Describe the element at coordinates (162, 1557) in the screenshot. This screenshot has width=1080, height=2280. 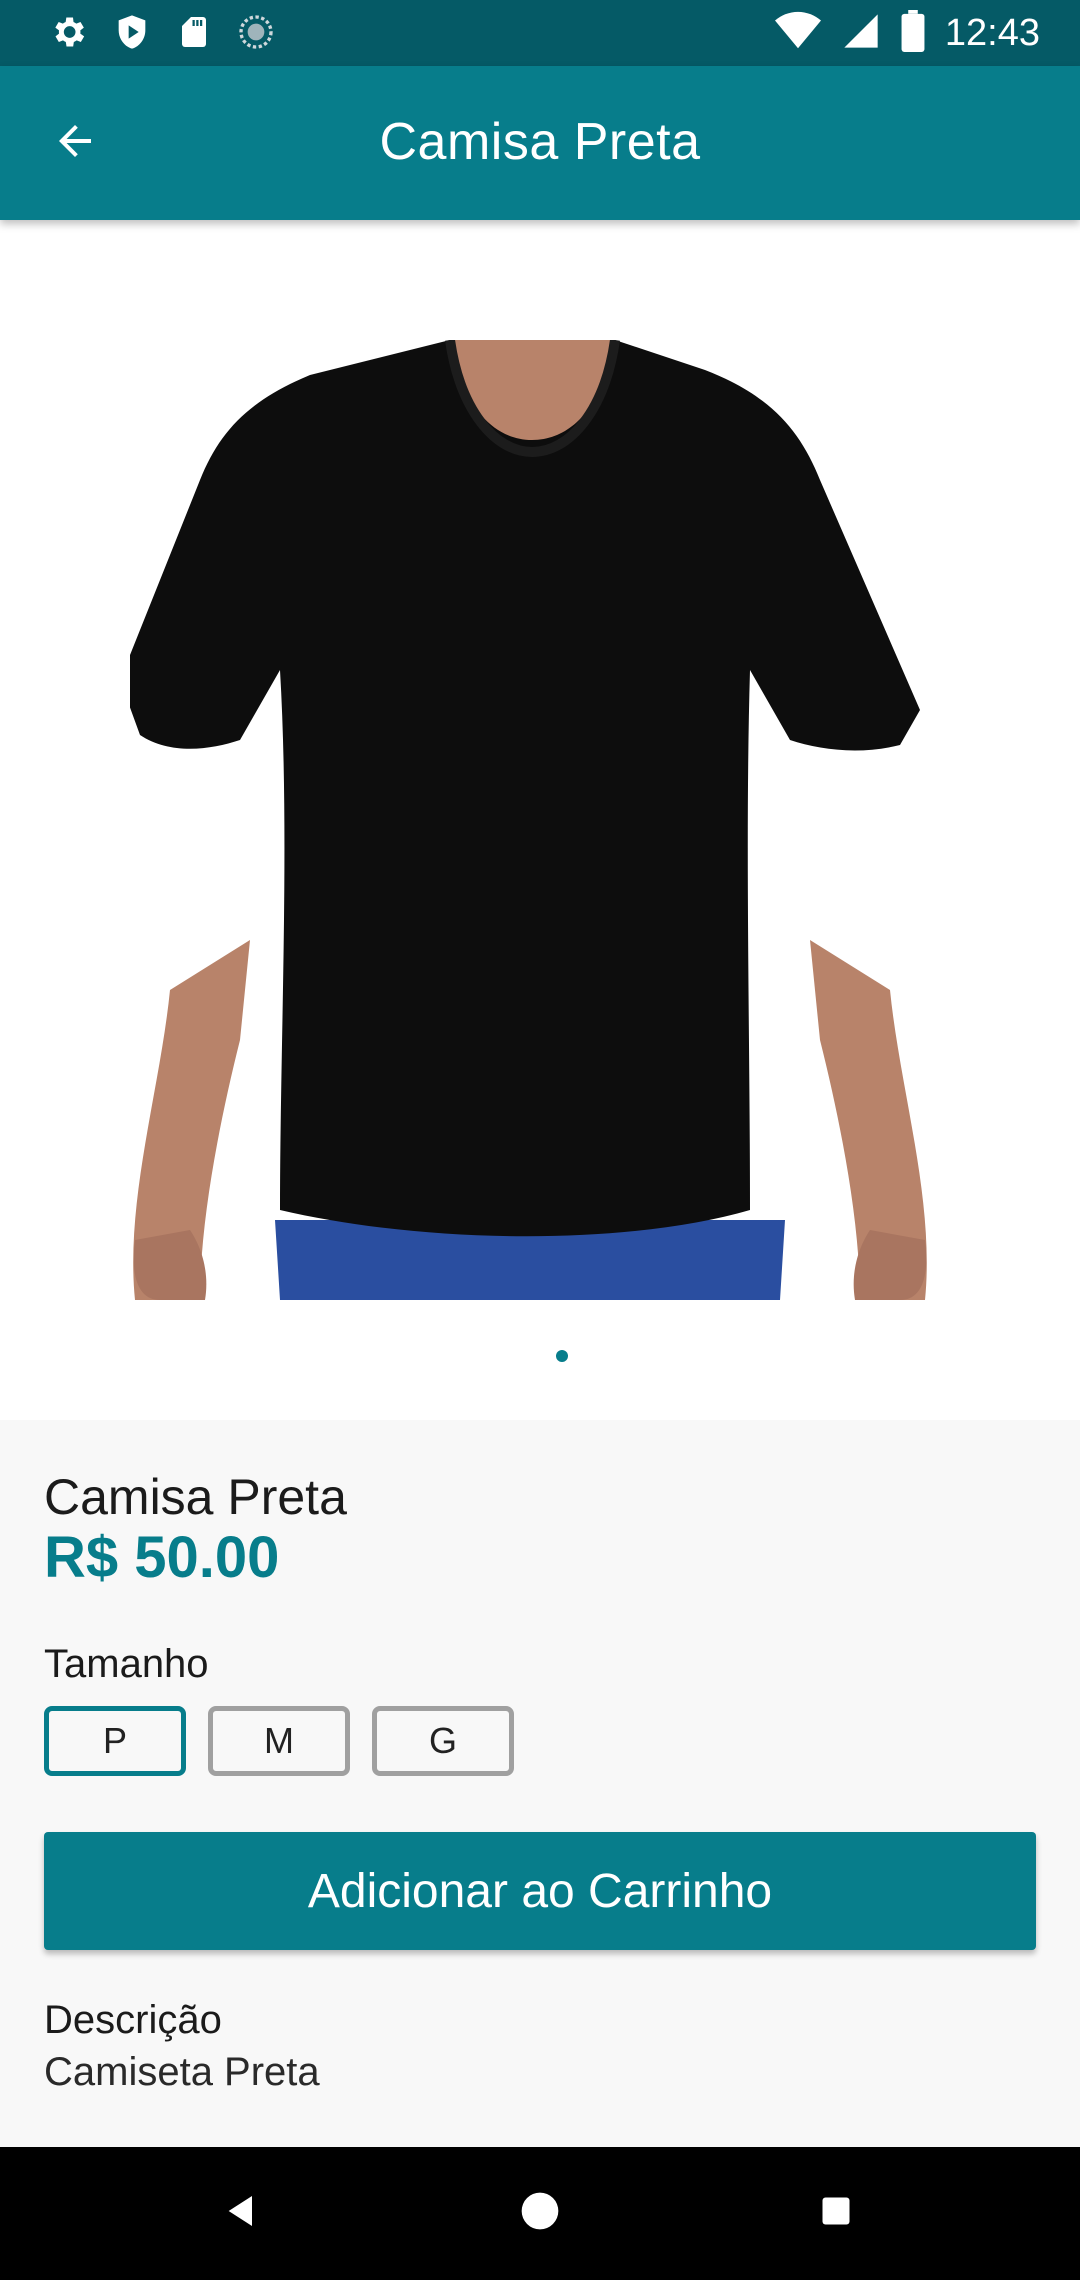
I see `product-price: R$ 50.00` at that location.